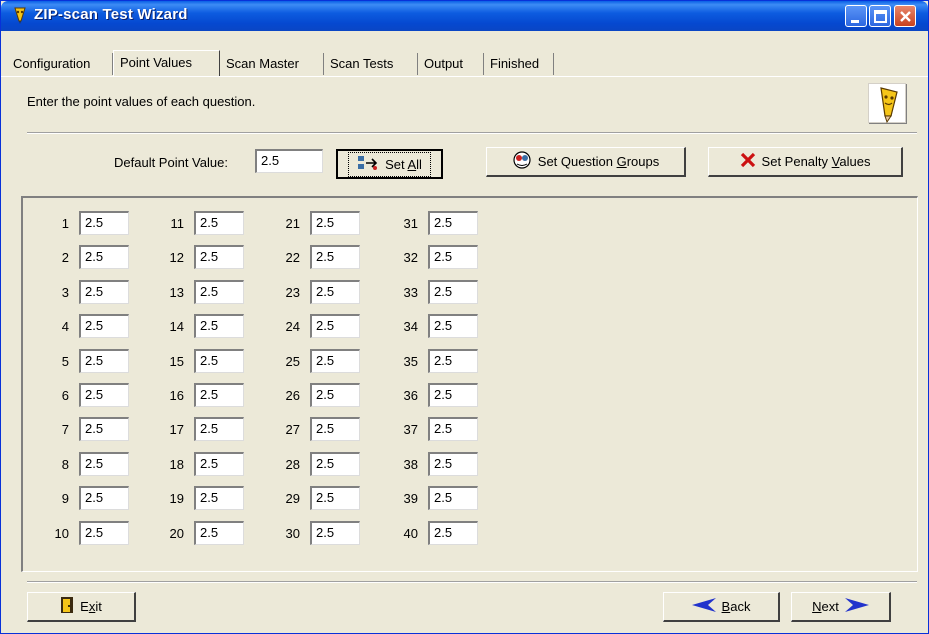 This screenshot has width=929, height=634. Describe the element at coordinates (65, 498) in the screenshot. I see `question-number: 9` at that location.